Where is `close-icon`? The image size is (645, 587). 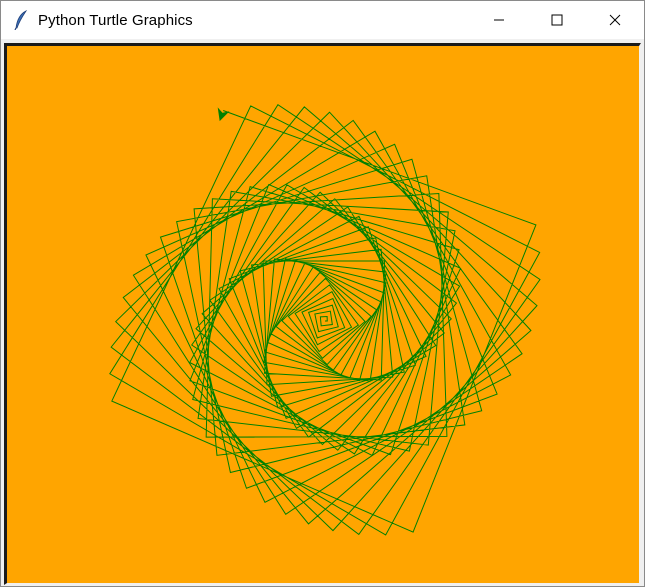
close-icon is located at coordinates (615, 20).